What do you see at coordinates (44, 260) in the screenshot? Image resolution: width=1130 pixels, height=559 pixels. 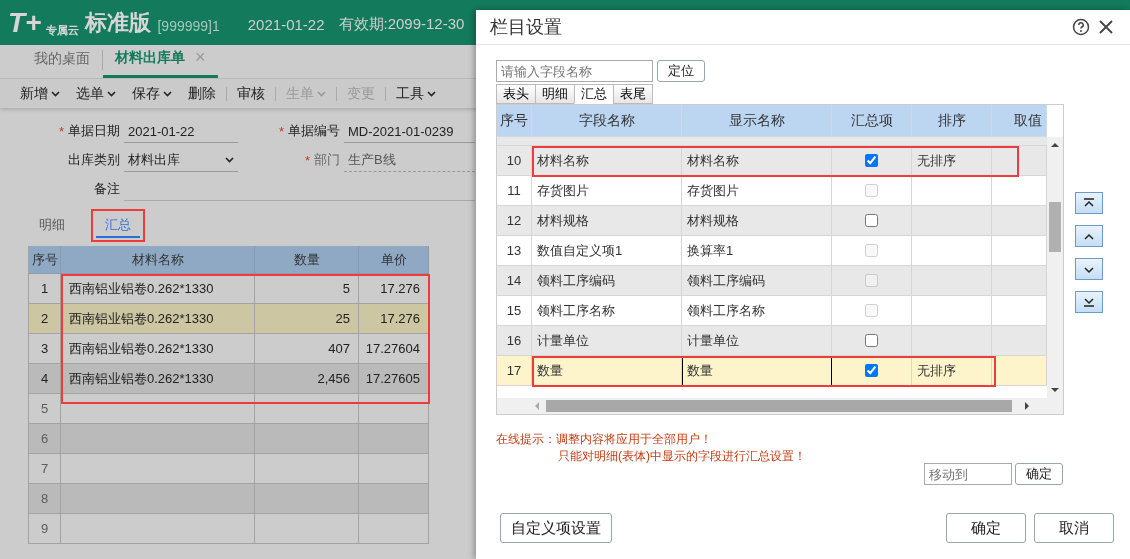 I see `column-header: 序号` at bounding box center [44, 260].